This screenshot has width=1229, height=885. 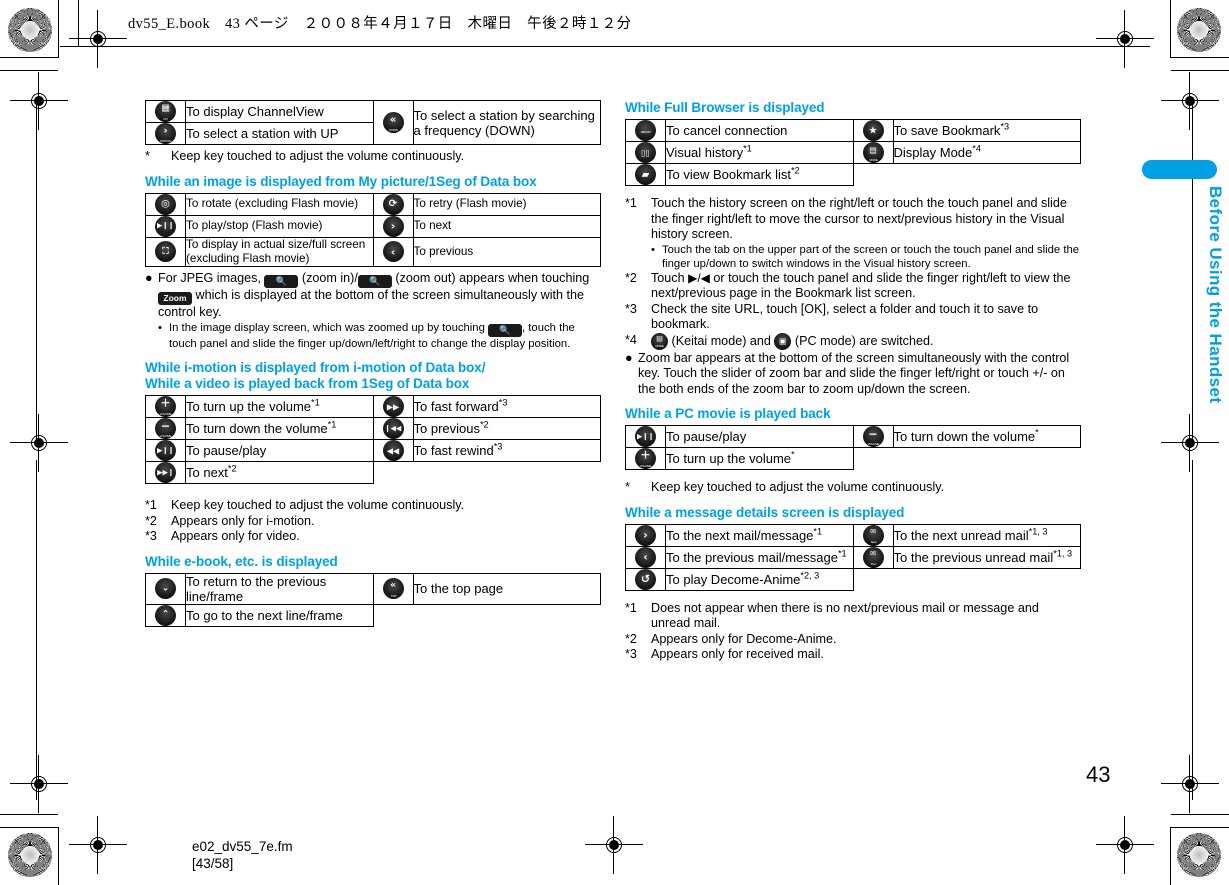 What do you see at coordinates (329, 277) in the screenshot?
I see `jpeg-text-part2: (zoom in)/` at bounding box center [329, 277].